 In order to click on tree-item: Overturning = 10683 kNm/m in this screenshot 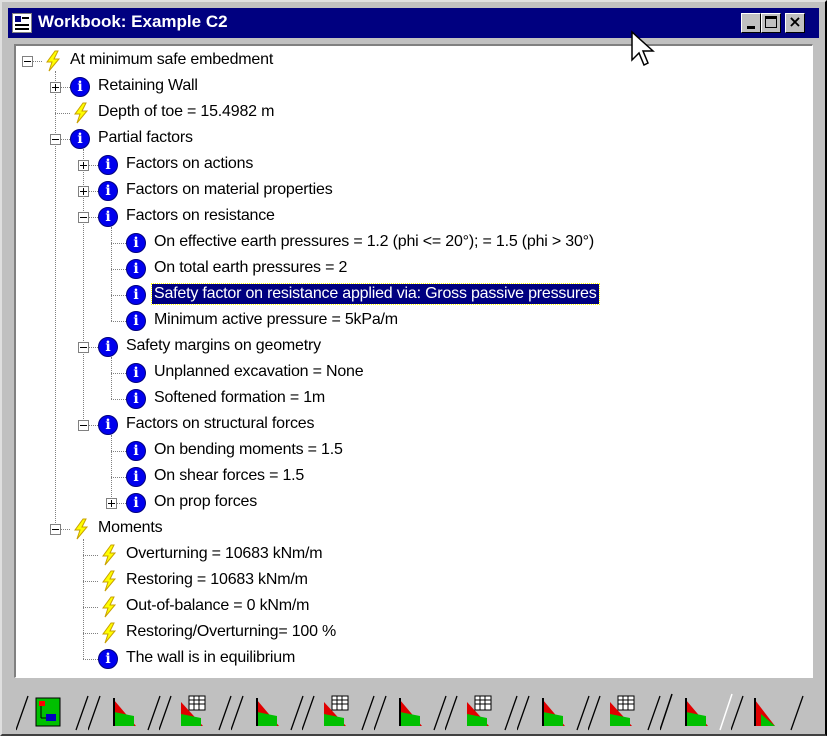, I will do `click(406, 555)`.